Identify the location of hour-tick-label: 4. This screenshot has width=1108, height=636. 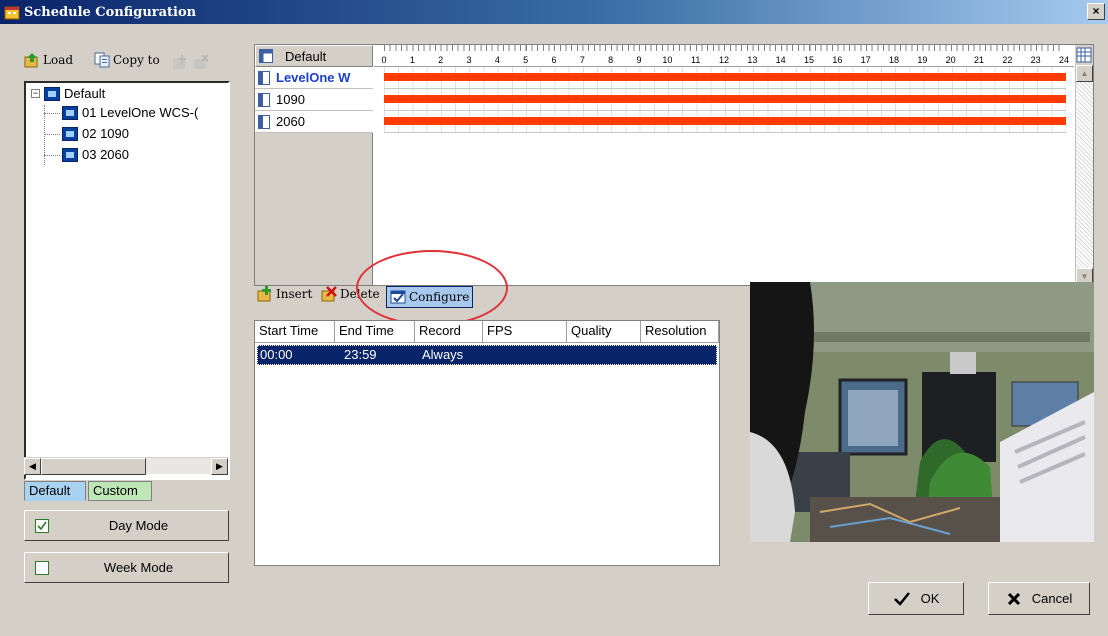
(497, 60).